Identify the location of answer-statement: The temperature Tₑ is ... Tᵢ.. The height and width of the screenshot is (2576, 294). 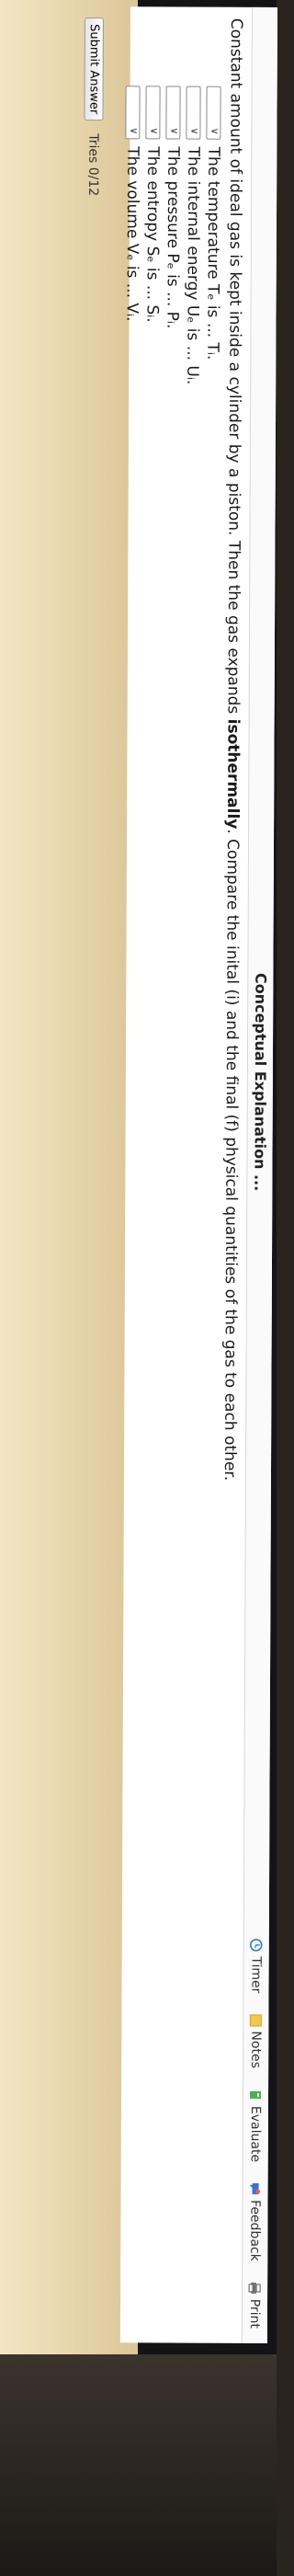
(213, 254).